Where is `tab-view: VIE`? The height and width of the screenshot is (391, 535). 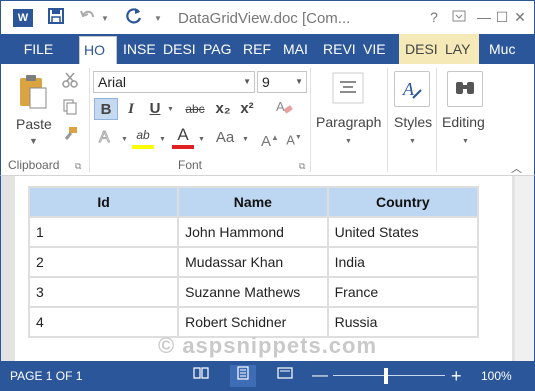
tab-view: VIE is located at coordinates (379, 49).